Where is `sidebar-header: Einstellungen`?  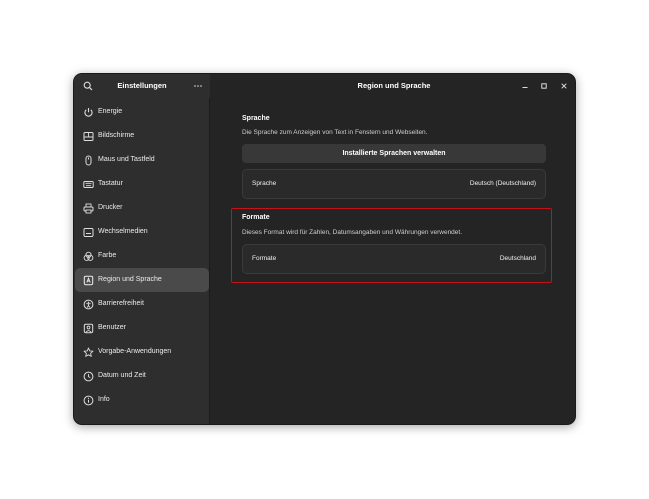
sidebar-header: Einstellungen is located at coordinates (142, 86).